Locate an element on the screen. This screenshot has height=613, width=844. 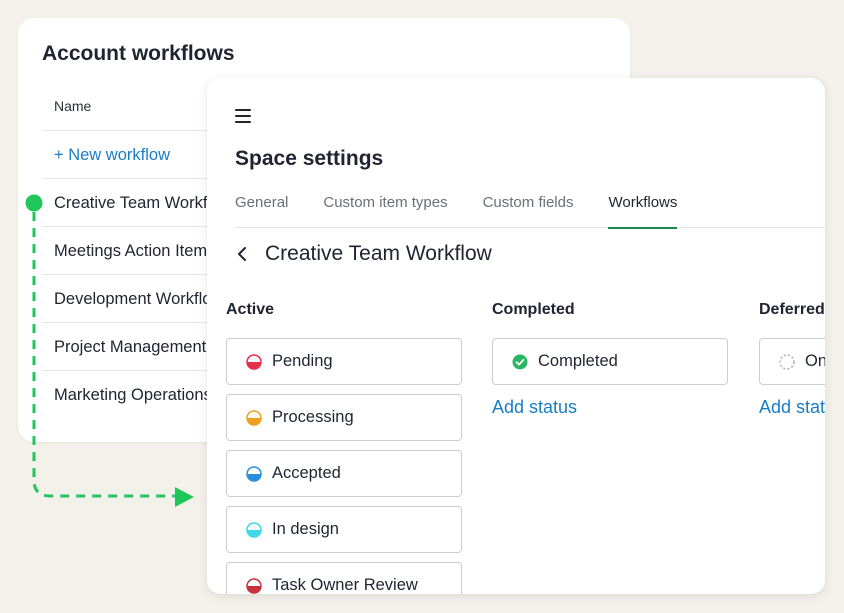
completed-column-title: Completed is located at coordinates (533, 309).